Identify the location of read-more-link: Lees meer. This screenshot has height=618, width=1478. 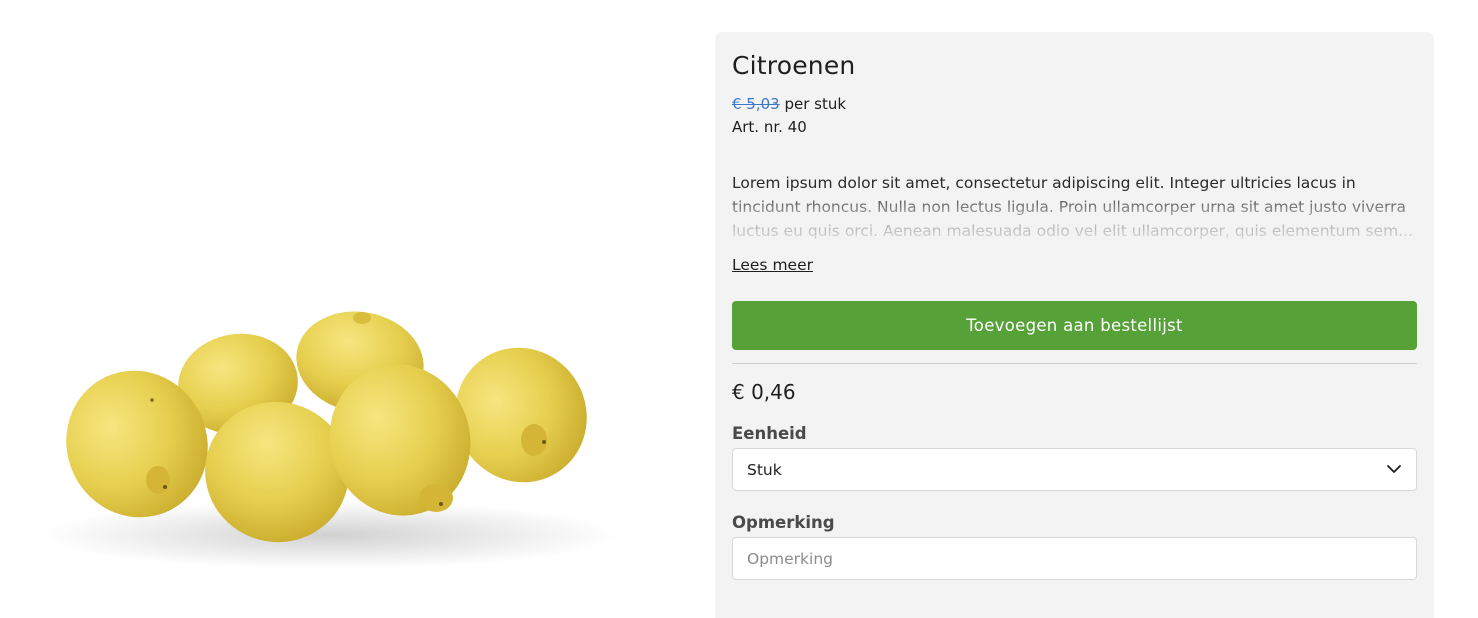
(772, 265).